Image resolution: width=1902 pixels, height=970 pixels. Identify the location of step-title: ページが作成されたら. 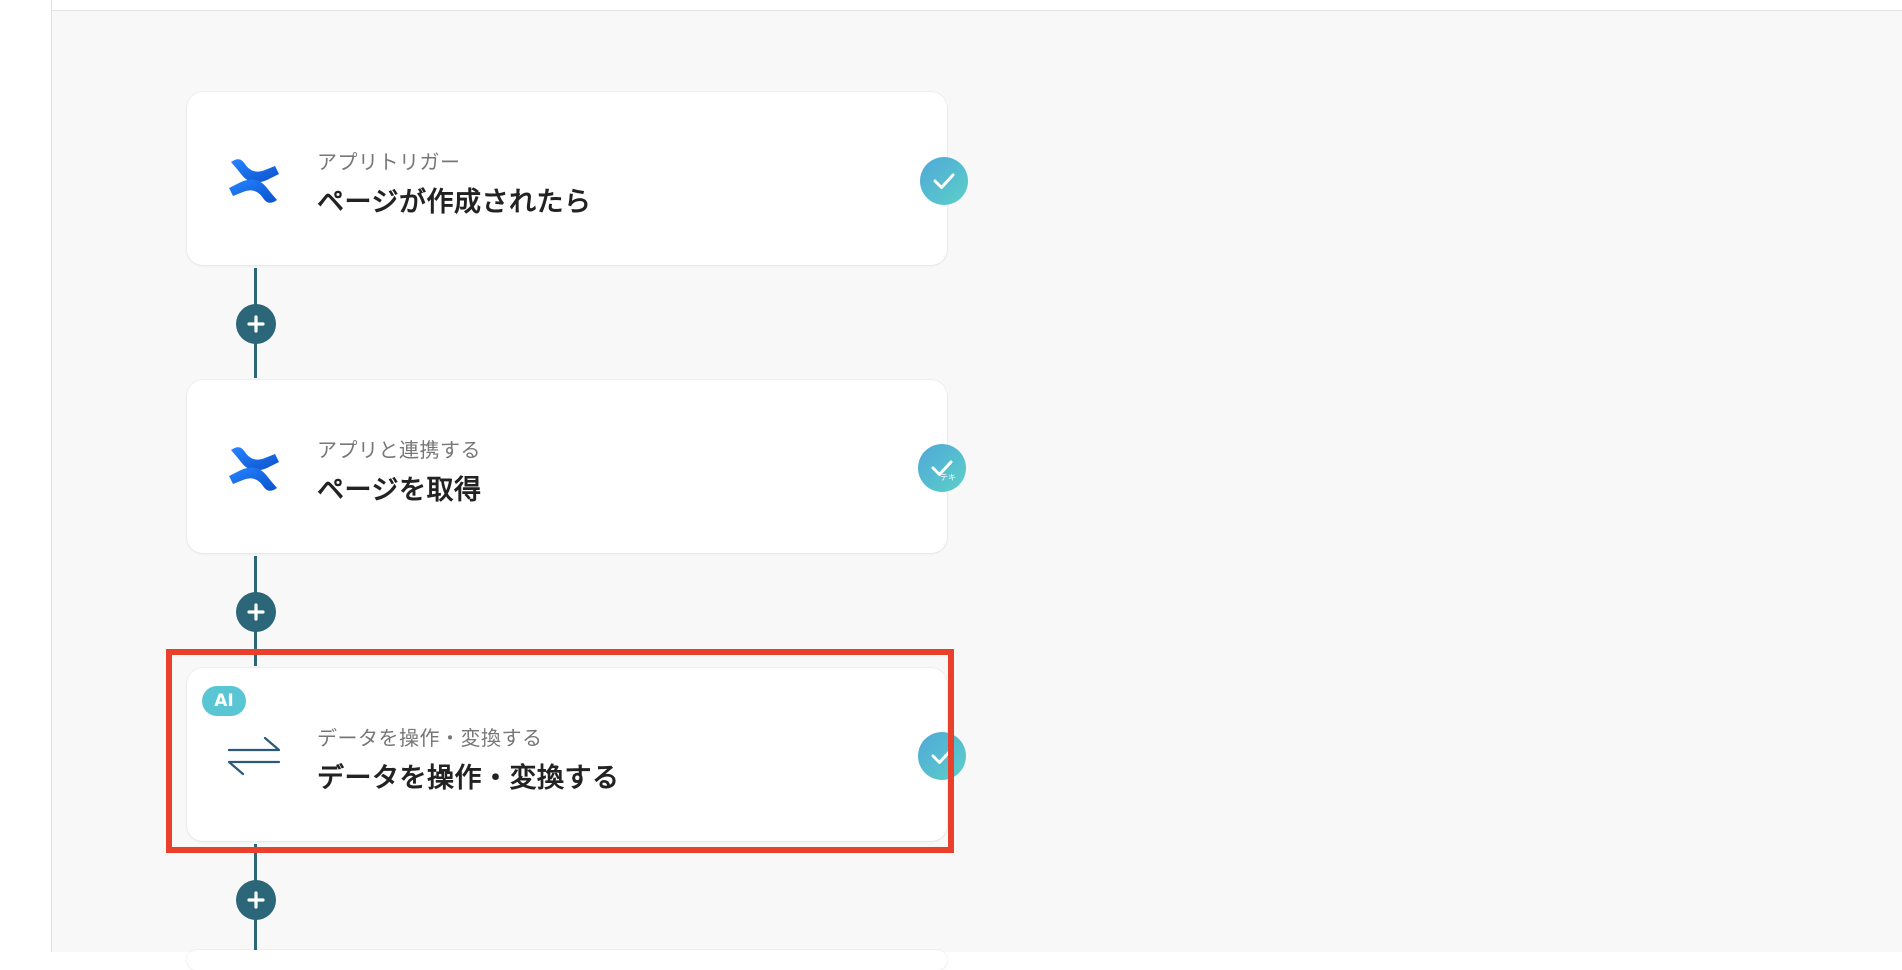
(454, 202).